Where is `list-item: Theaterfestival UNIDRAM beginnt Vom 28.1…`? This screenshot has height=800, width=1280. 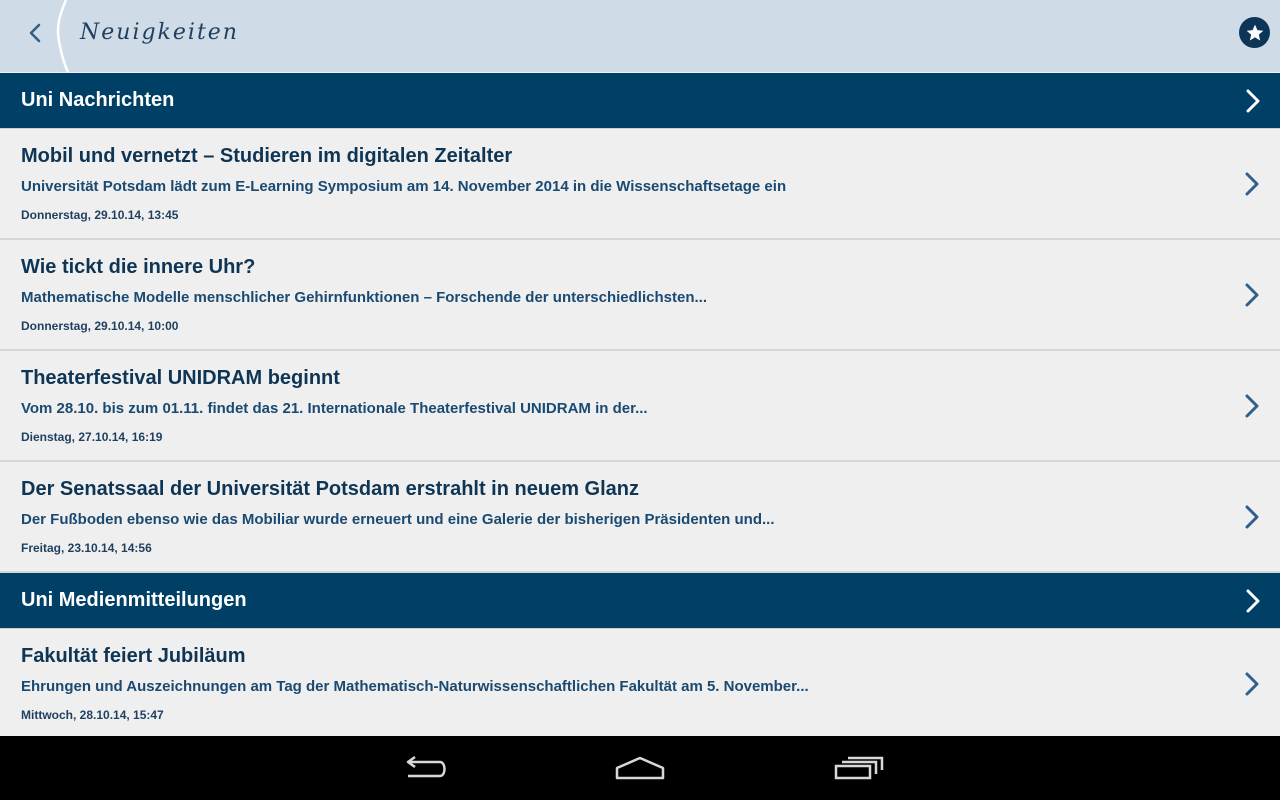 list-item: Theaterfestival UNIDRAM beginnt Vom 28.1… is located at coordinates (640, 406).